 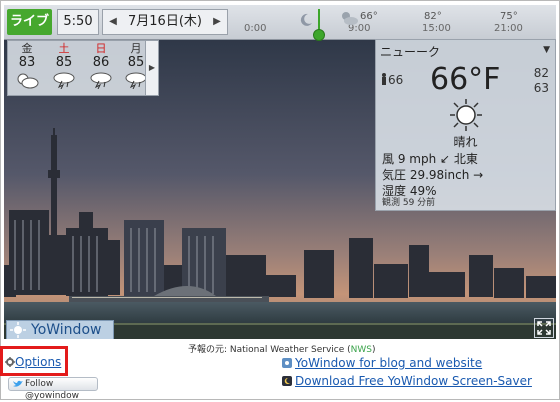 What do you see at coordinates (384, 79) in the screenshot?
I see `person-icon` at bounding box center [384, 79].